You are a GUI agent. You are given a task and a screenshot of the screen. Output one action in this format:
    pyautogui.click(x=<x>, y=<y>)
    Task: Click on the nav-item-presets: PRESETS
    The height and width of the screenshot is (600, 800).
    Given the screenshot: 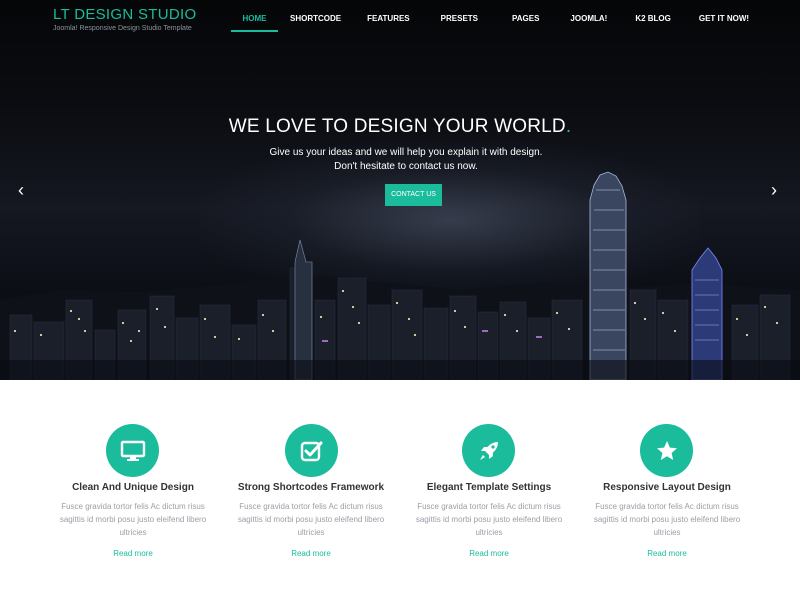 What is the action you would take?
    pyautogui.click(x=459, y=16)
    